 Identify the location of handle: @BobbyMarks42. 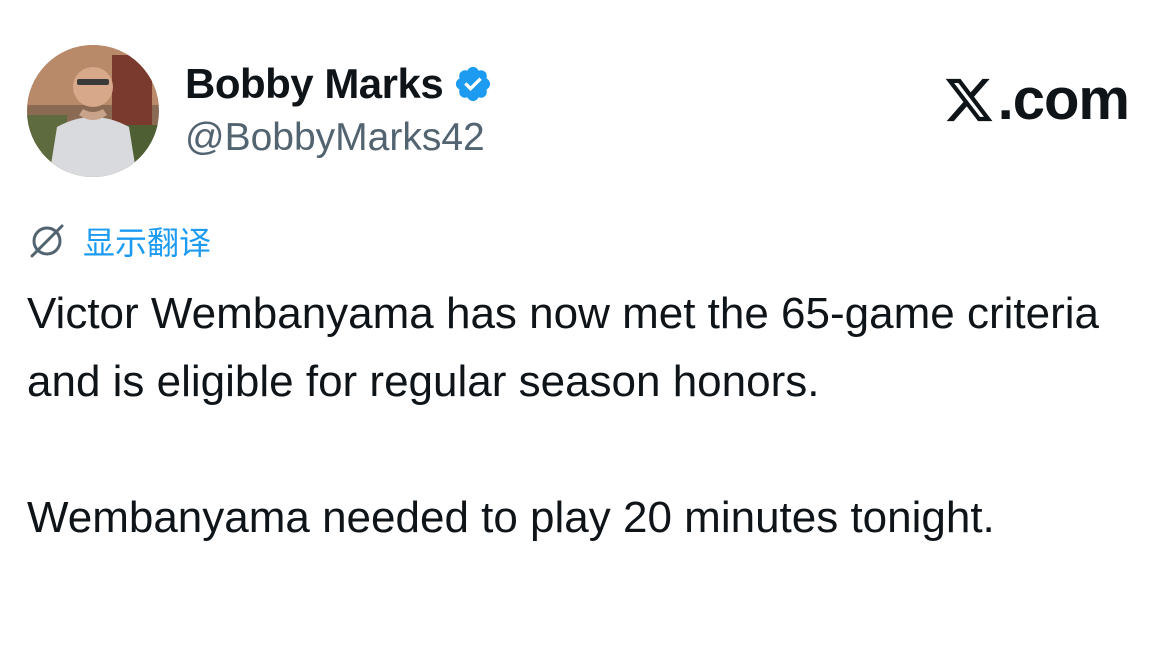
(335, 138).